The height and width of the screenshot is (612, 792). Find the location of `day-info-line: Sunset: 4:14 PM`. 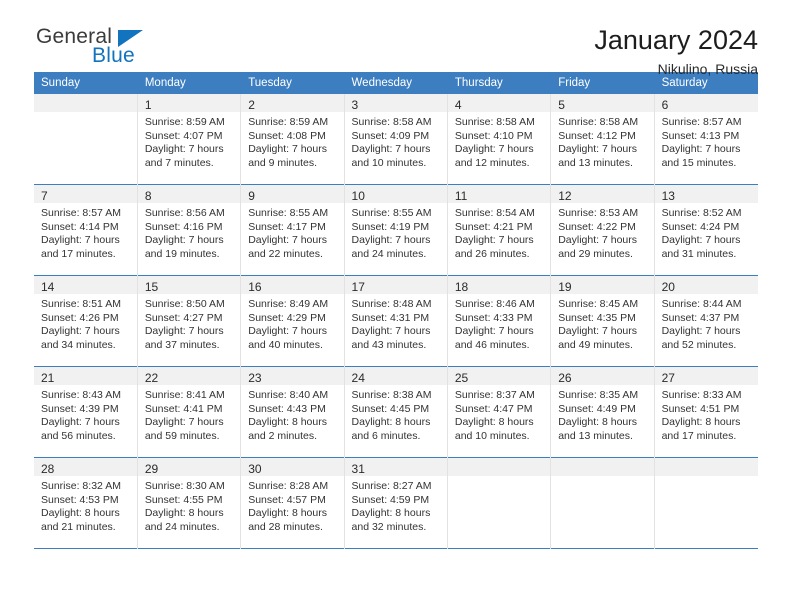

day-info-line: Sunset: 4:14 PM is located at coordinates (80, 226).